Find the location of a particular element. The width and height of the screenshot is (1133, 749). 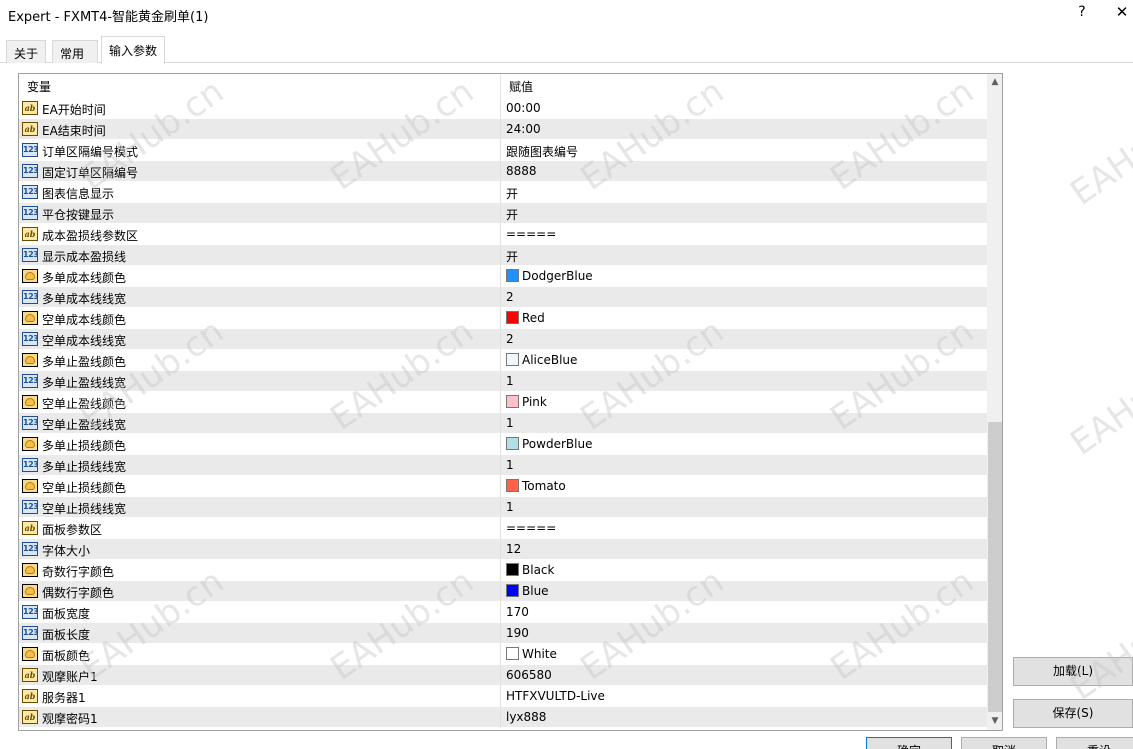

parameter-row: 面板颜色 White is located at coordinates (503, 654).